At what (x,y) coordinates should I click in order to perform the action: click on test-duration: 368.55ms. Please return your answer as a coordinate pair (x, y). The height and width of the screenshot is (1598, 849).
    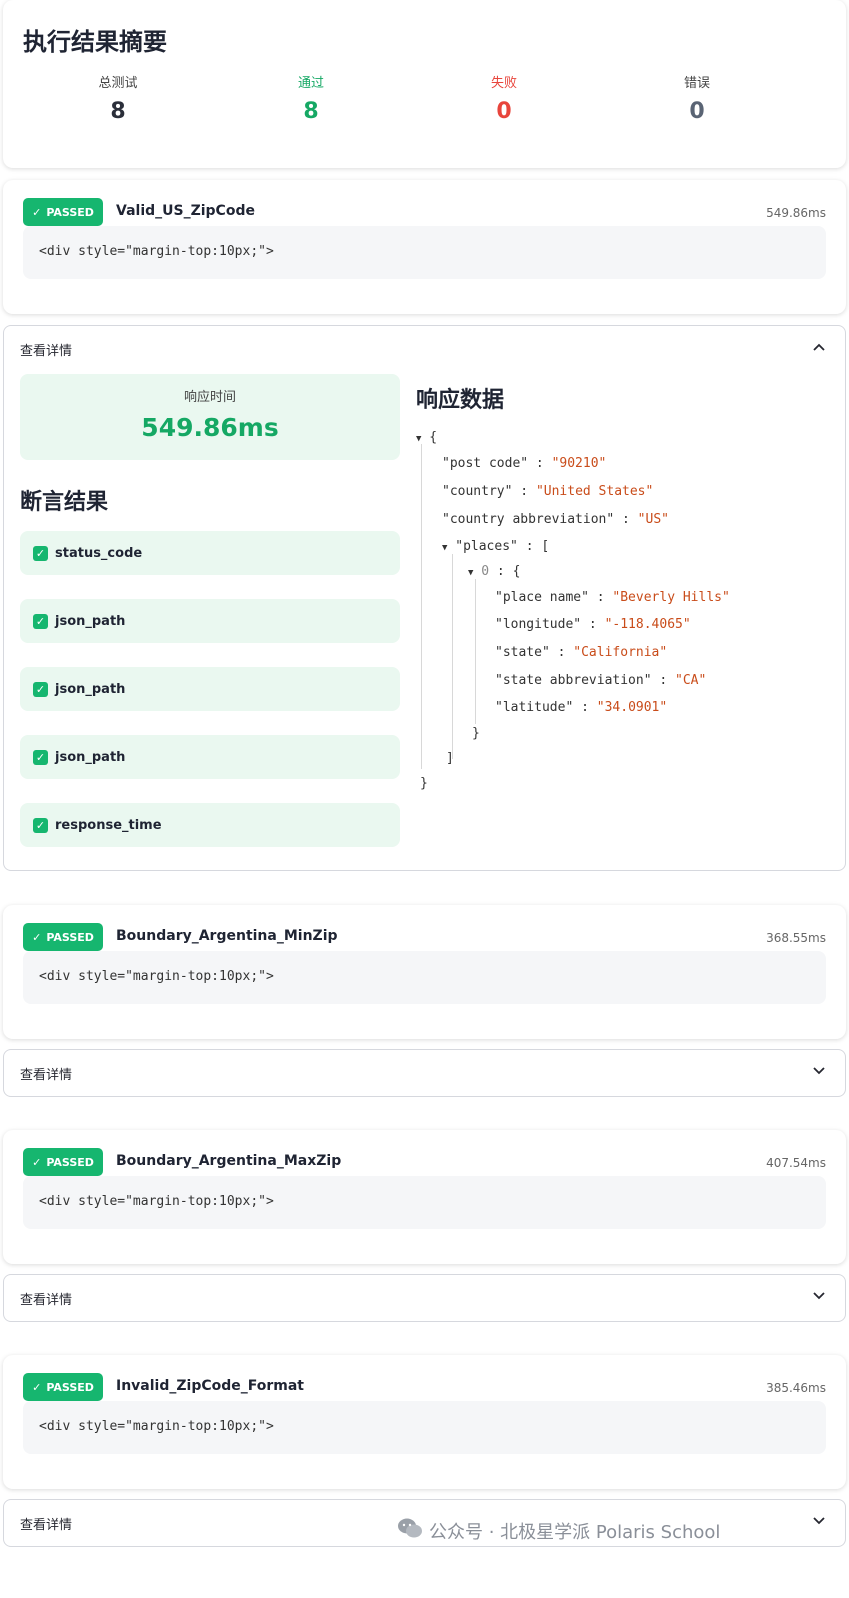
    Looking at the image, I should click on (796, 938).